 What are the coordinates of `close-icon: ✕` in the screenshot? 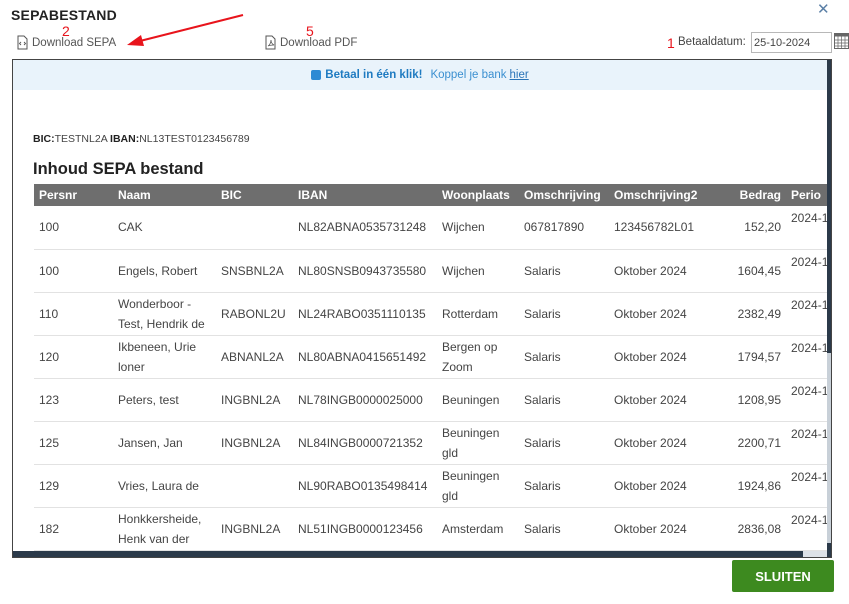 It's located at (823, 10).